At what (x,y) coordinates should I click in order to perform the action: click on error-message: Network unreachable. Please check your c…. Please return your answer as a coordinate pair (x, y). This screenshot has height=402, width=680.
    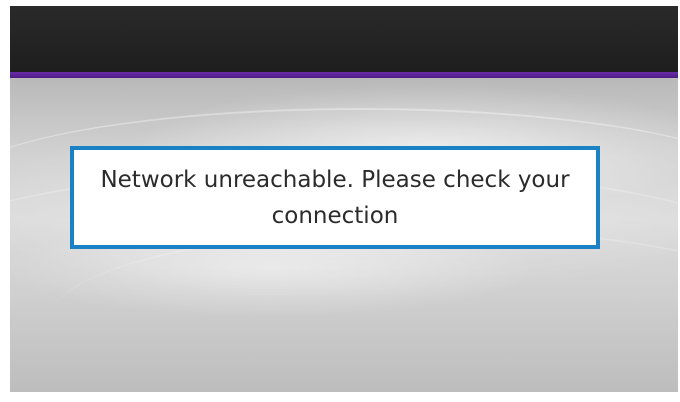
    Looking at the image, I should click on (335, 197).